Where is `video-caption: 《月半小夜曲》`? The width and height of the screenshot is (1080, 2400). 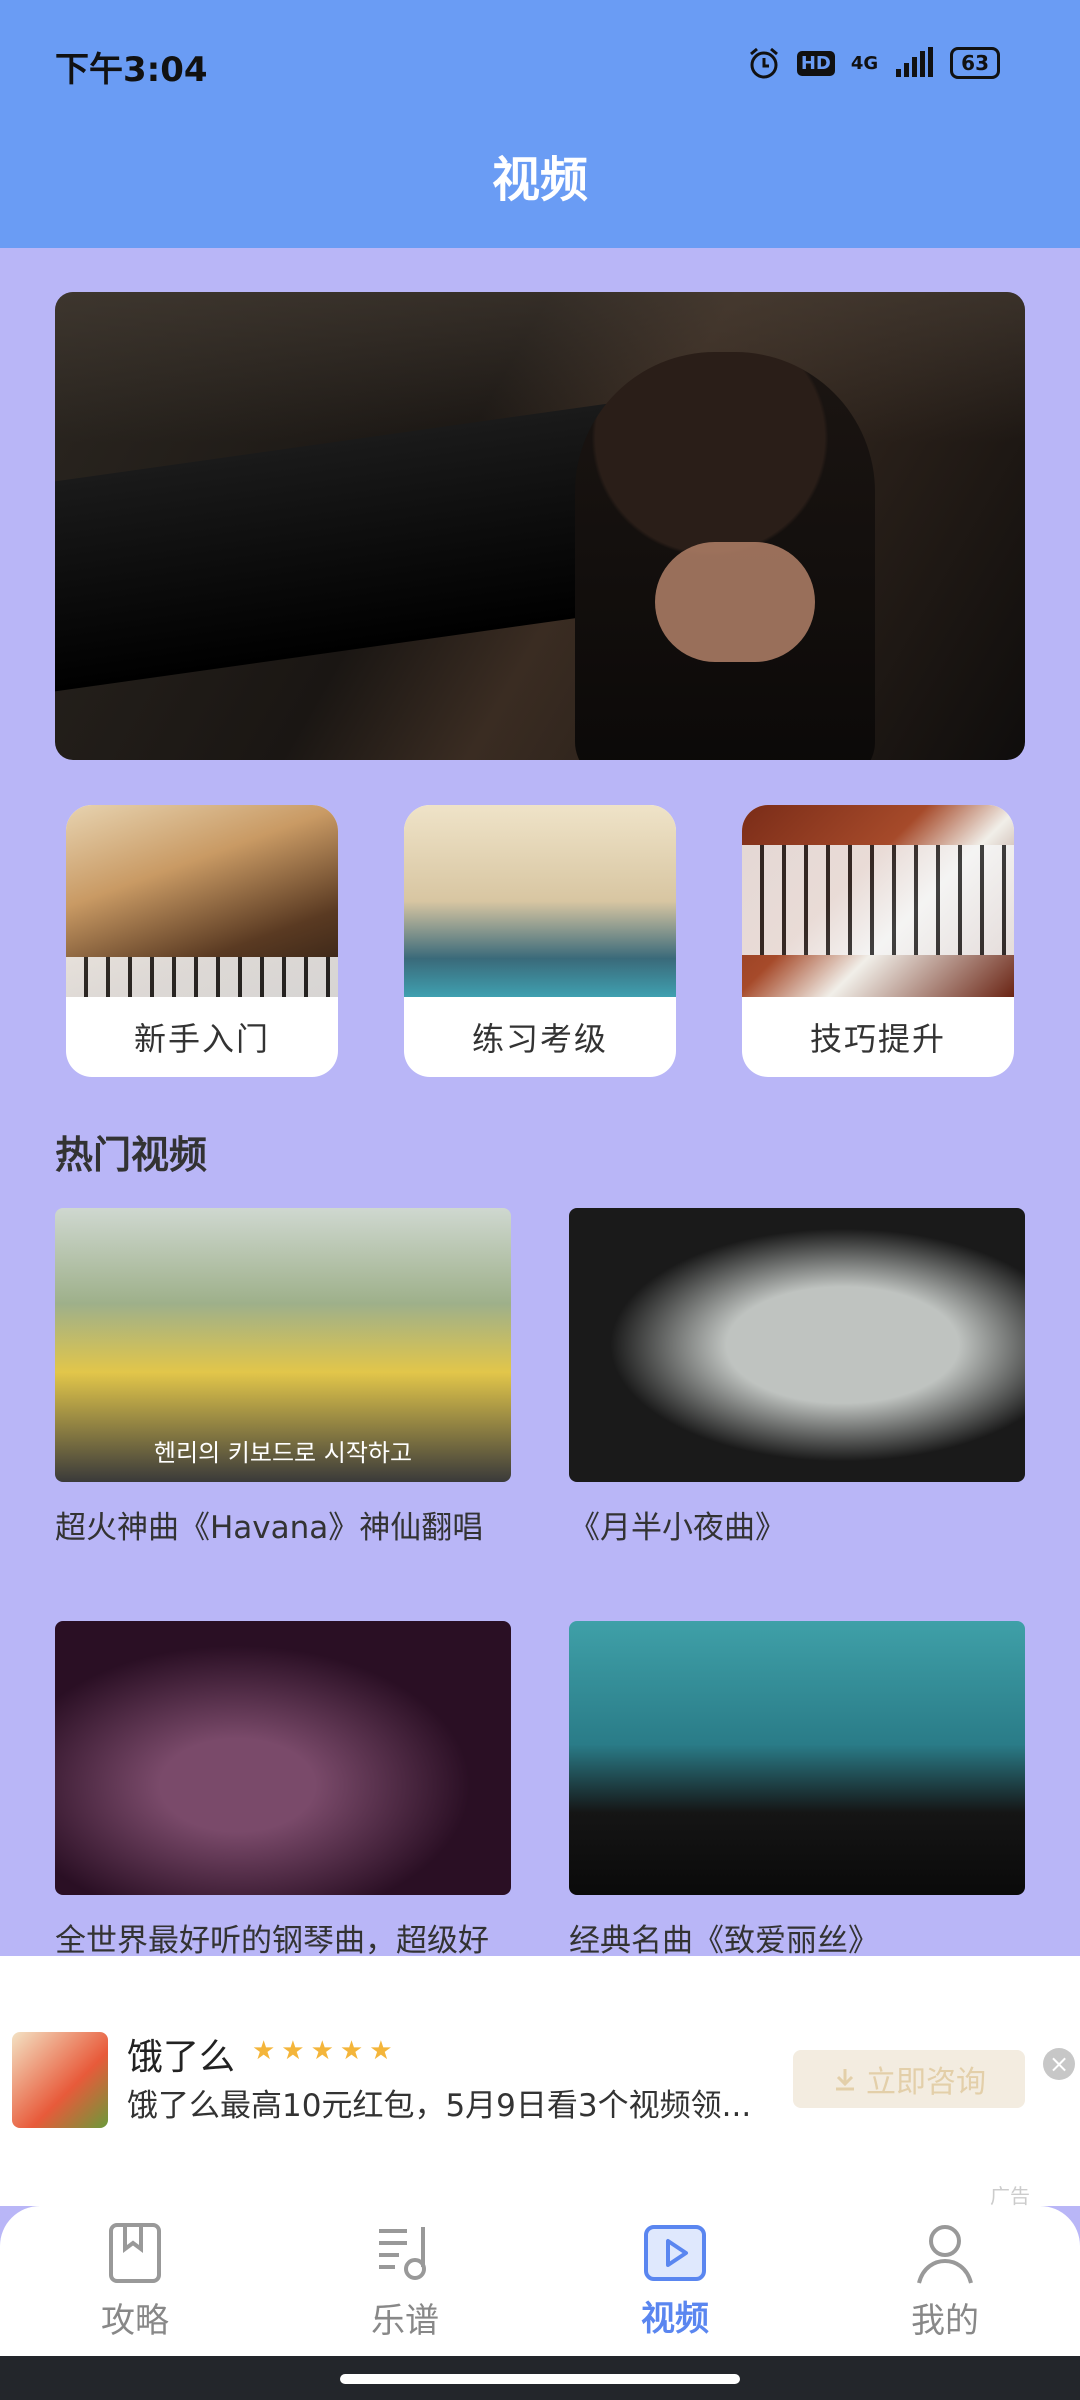
video-caption: 《月半小夜曲》 is located at coordinates (677, 1528).